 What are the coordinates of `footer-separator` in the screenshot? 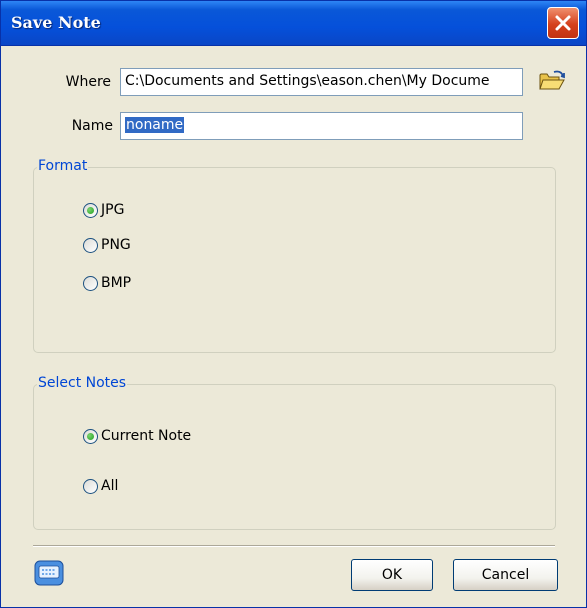 It's located at (294, 546).